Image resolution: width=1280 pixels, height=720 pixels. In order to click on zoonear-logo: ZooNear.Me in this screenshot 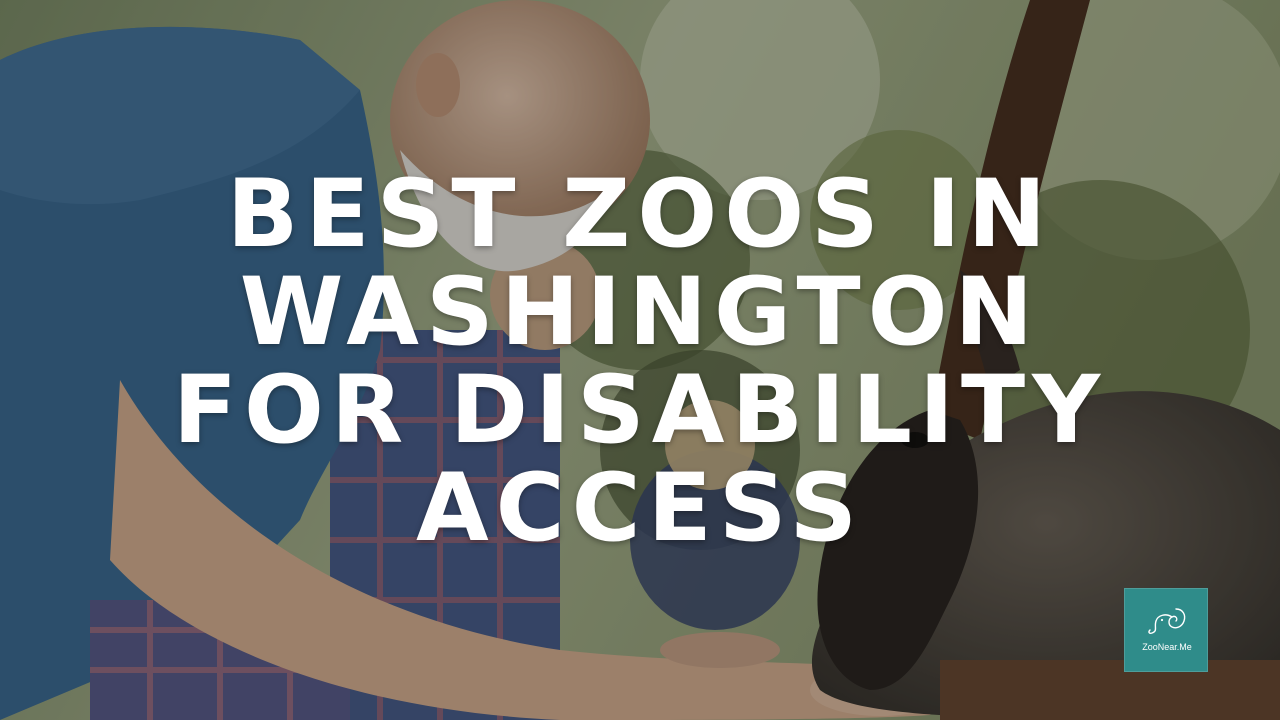, I will do `click(1166, 630)`.